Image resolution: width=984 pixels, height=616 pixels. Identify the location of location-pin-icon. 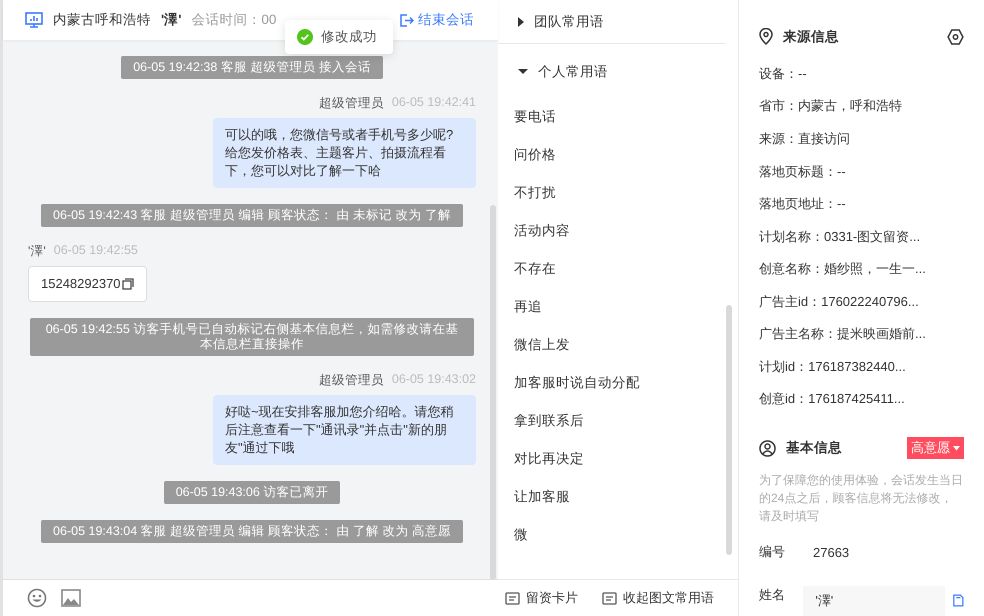
(766, 37).